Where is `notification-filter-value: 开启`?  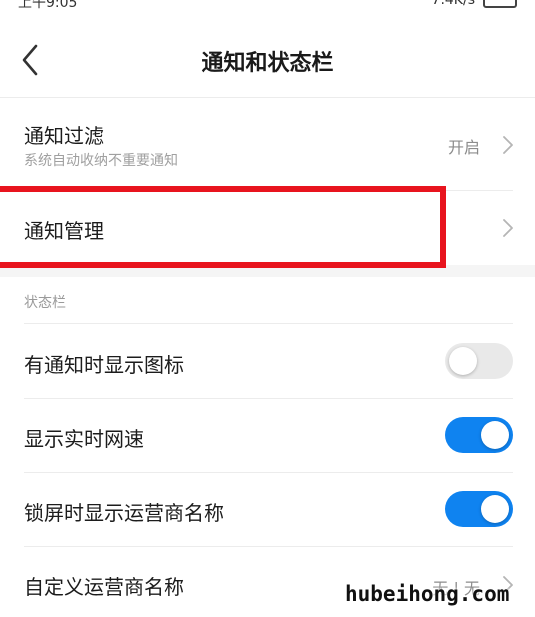 notification-filter-value: 开启 is located at coordinates (463, 147).